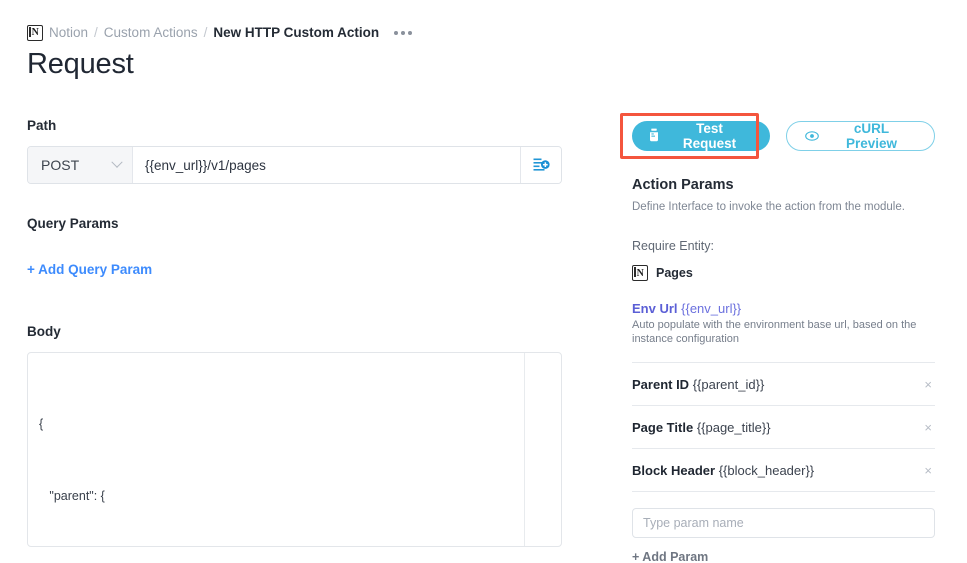  Describe the element at coordinates (663, 427) in the screenshot. I see `param-label: Page Title` at that location.